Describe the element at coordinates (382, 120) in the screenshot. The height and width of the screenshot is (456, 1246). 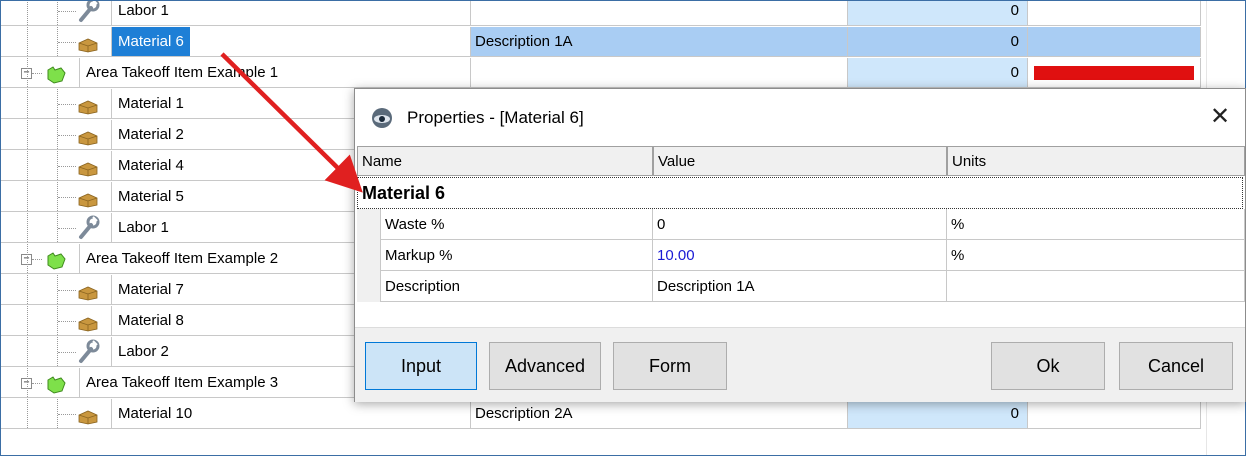
I see `app-logo-icon` at that location.